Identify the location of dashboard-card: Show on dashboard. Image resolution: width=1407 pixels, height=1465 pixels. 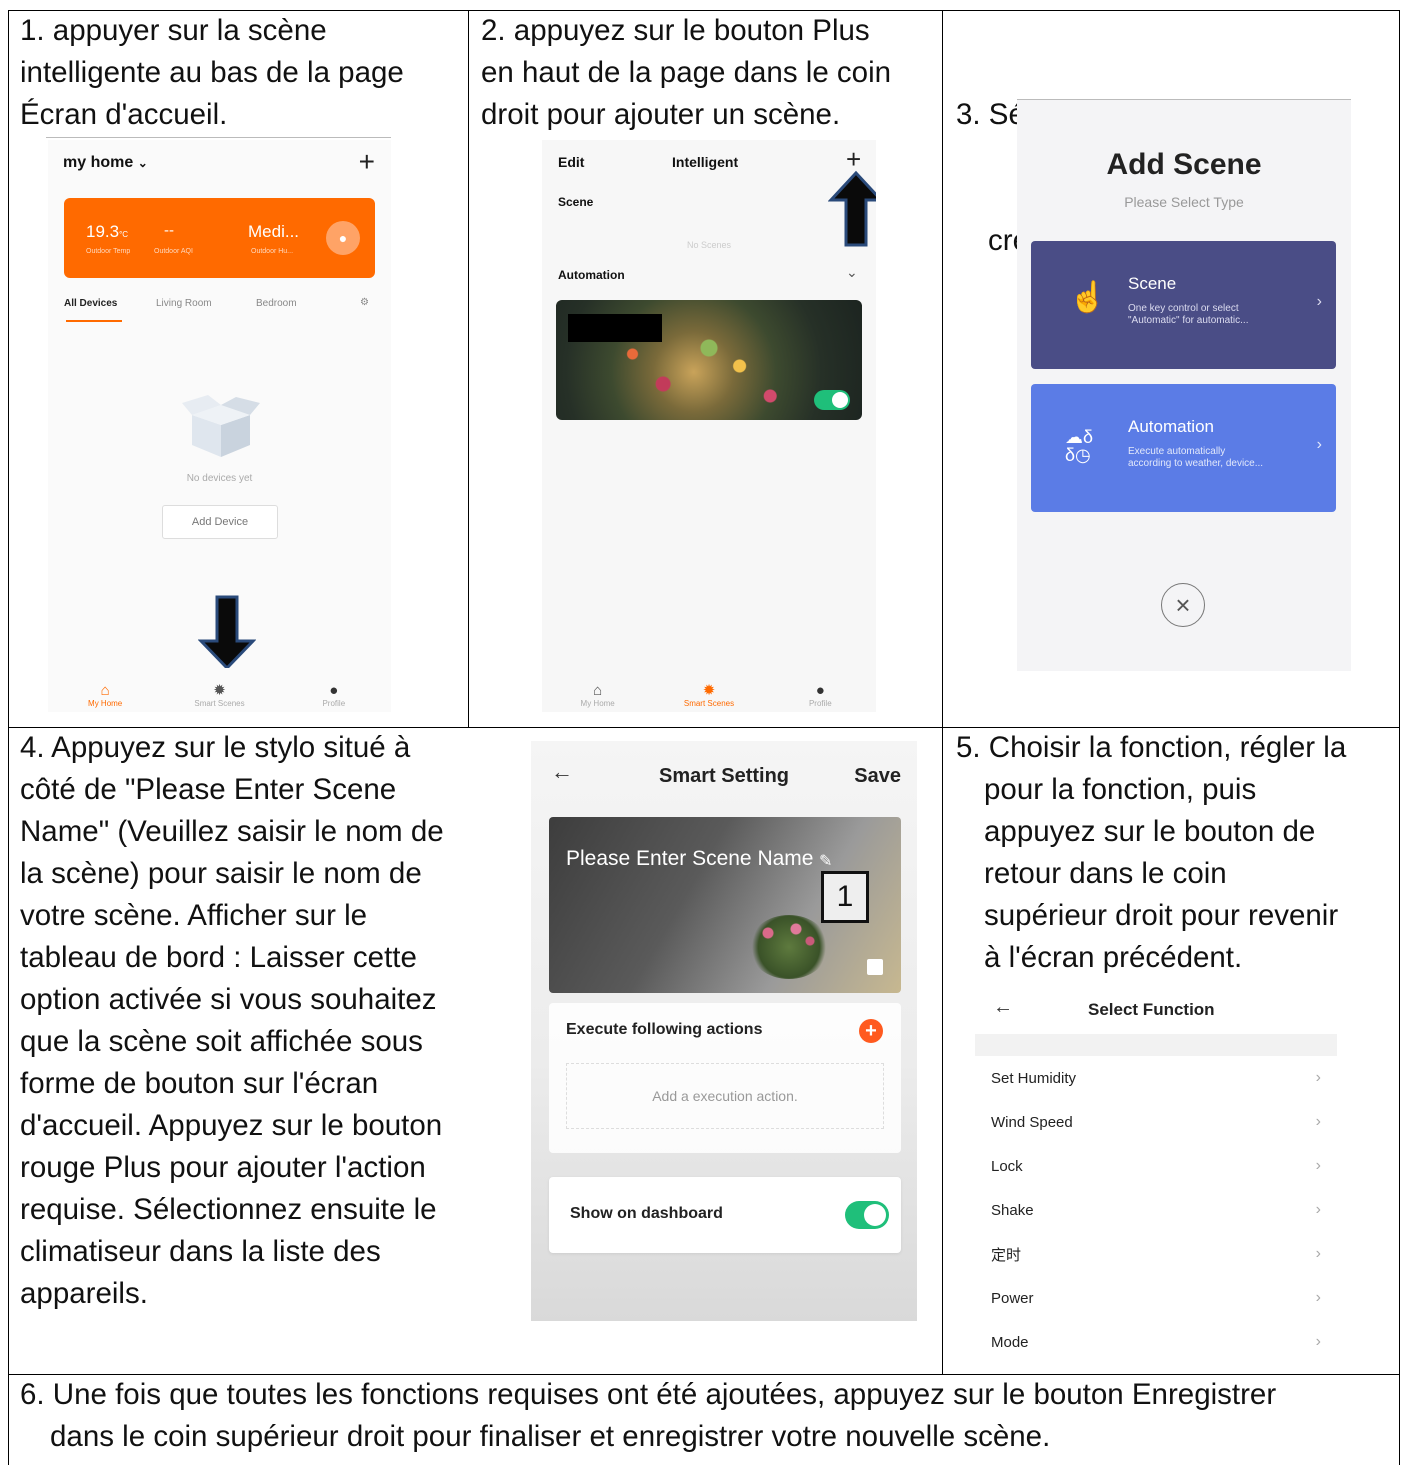
(725, 1215).